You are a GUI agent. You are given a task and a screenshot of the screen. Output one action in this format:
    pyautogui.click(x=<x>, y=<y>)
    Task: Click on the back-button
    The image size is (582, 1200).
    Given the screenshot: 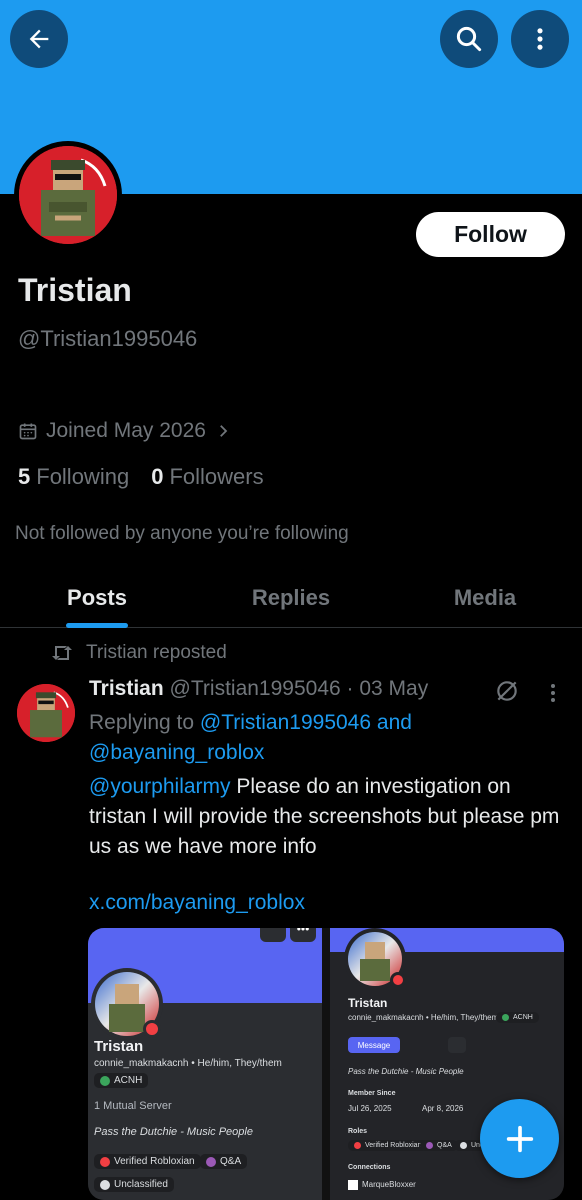 What is the action you would take?
    pyautogui.click(x=39, y=39)
    